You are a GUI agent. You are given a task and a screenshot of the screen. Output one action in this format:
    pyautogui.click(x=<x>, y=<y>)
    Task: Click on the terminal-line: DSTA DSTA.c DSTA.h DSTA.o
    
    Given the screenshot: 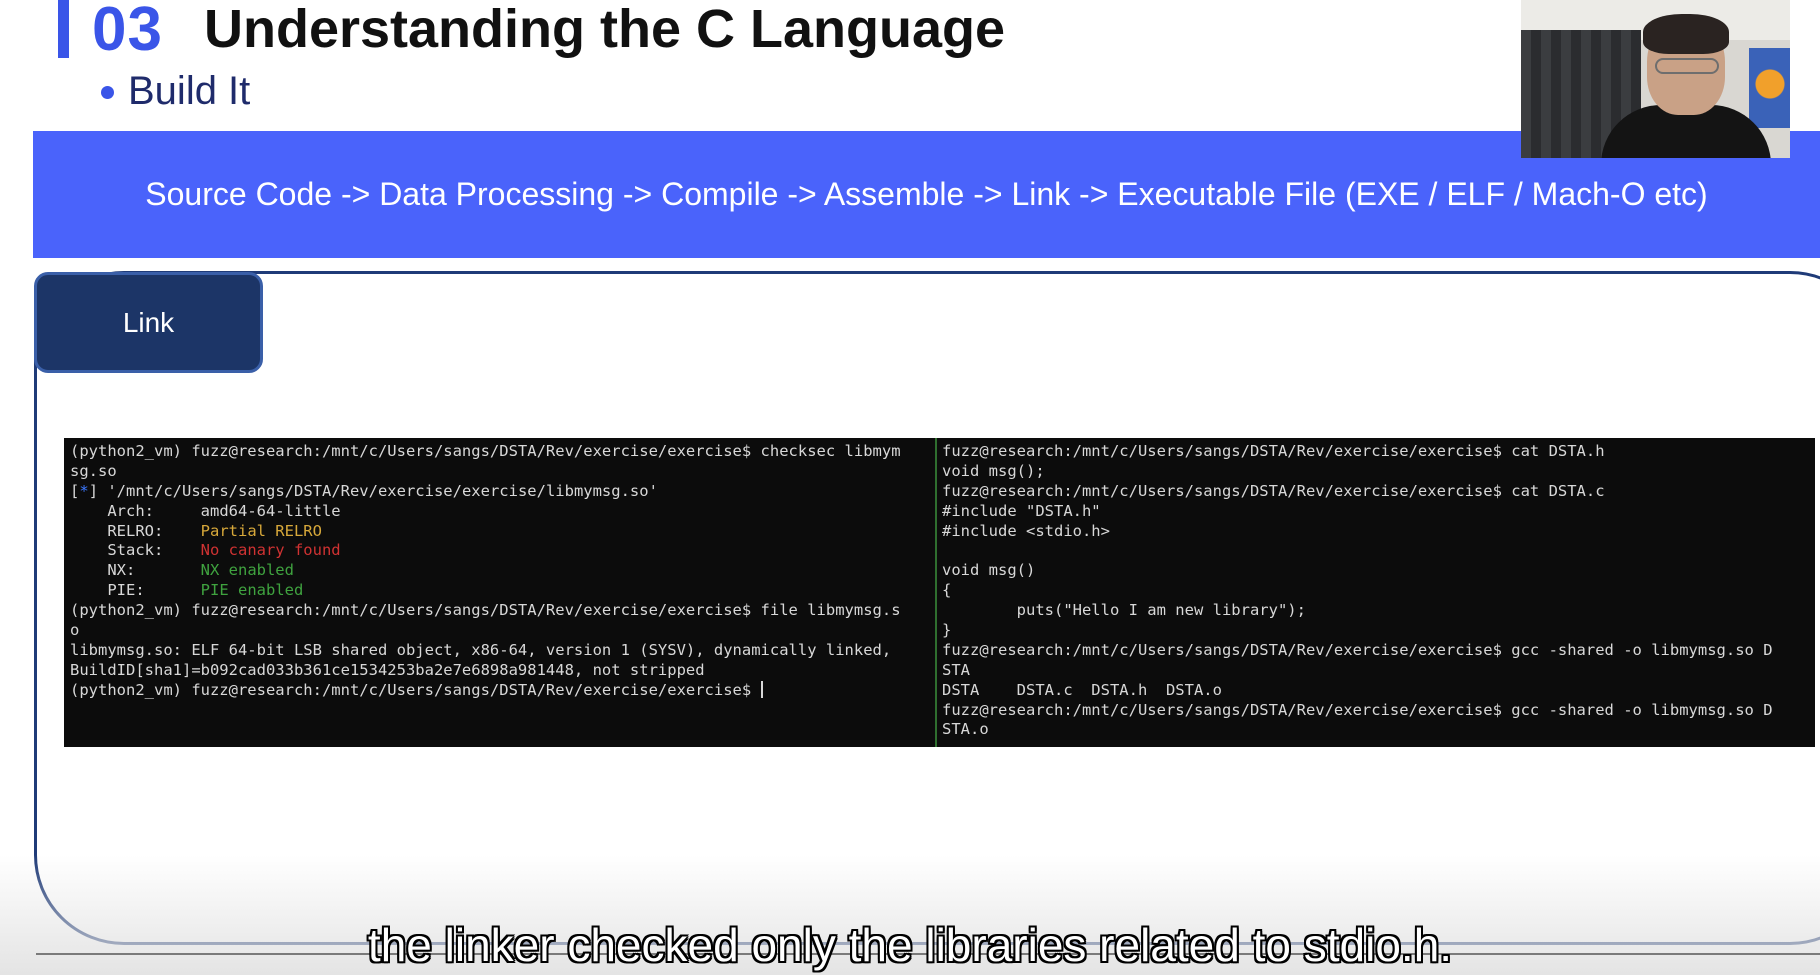 What is the action you would take?
    pyautogui.click(x=1082, y=689)
    